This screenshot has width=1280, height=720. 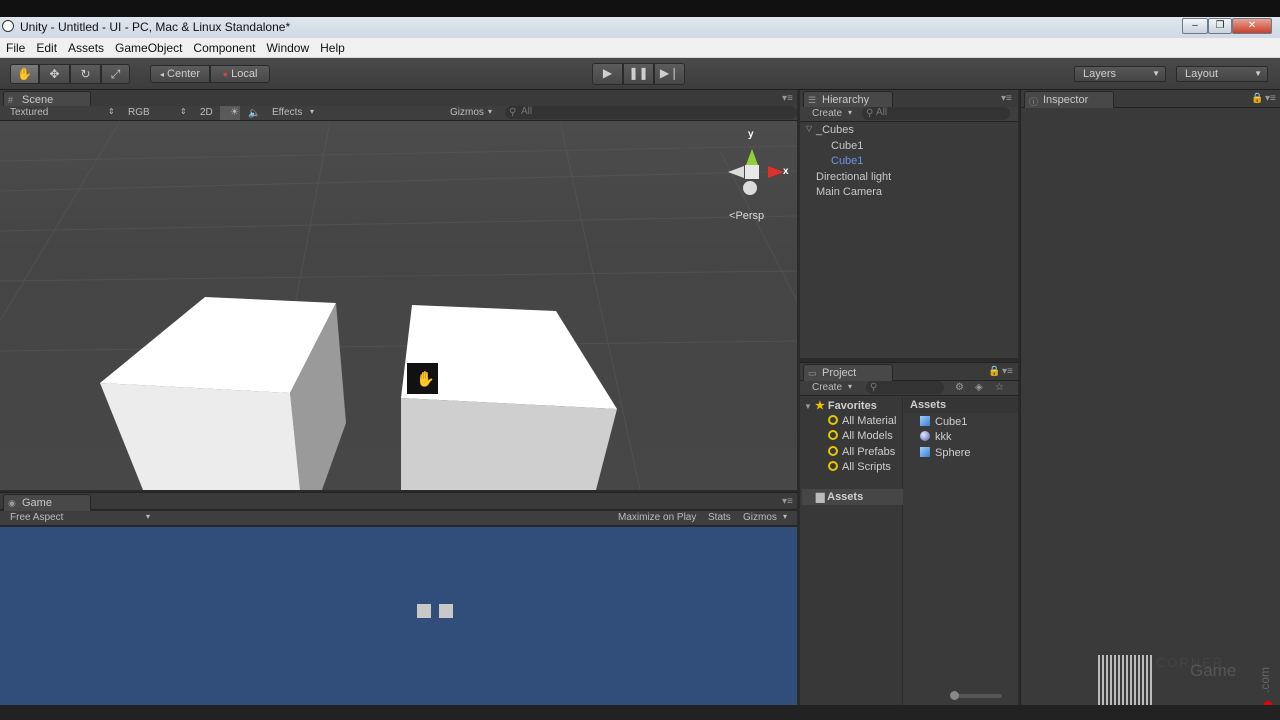 What do you see at coordinates (961, 551) in the screenshot?
I see `project-asset-list: Assets Cube1 kkk Sphere` at bounding box center [961, 551].